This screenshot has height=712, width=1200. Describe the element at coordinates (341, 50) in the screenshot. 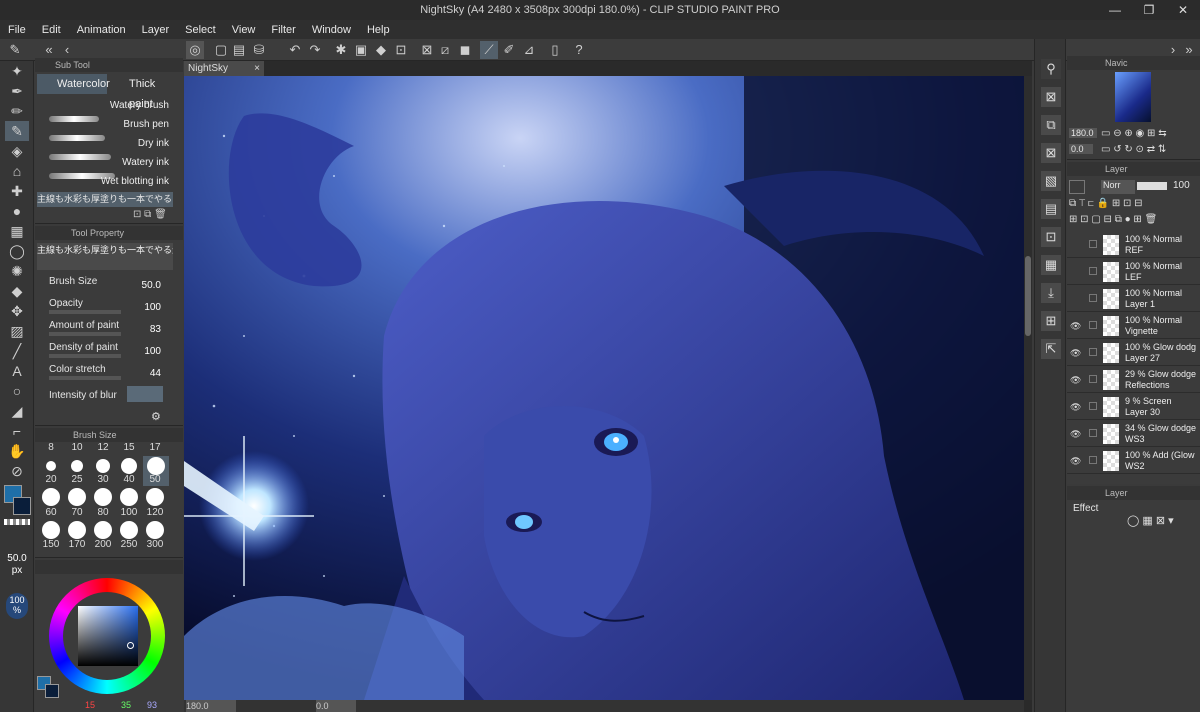

I see `loading-icon: ✱` at that location.